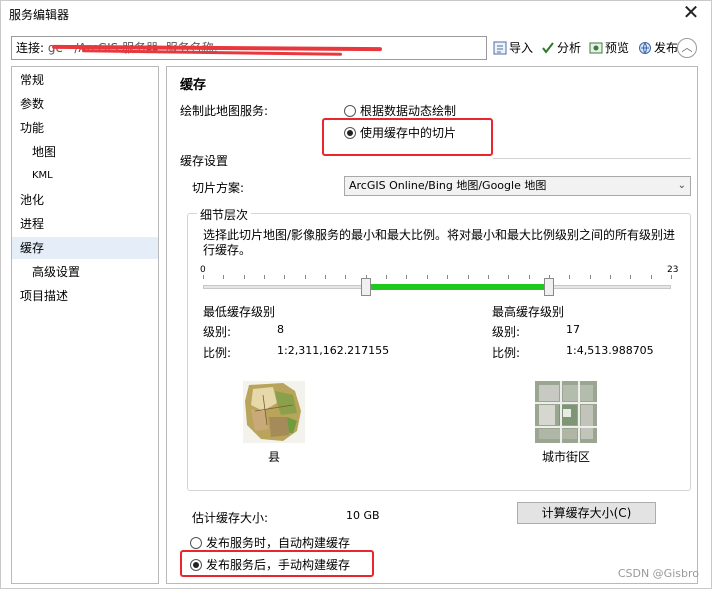 Image resolution: width=712 pixels, height=589 pixels. I want to click on cache-settings-label: 缓存设置, so click(204, 161).